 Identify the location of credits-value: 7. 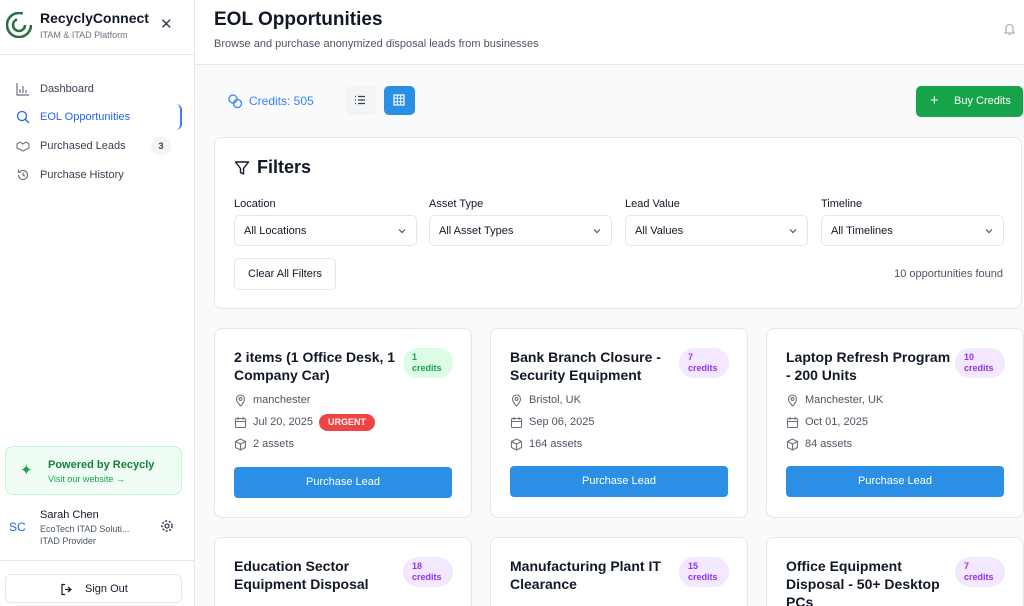
(967, 566).